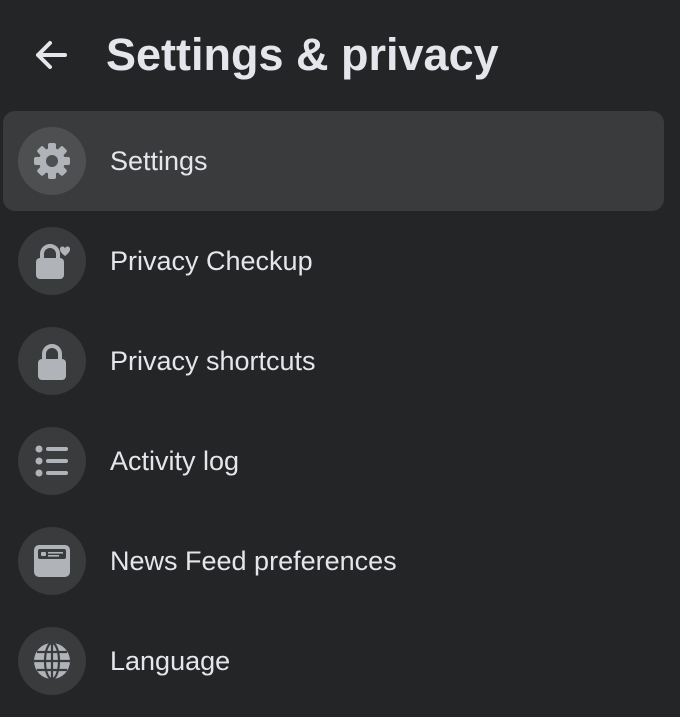  I want to click on menu-item-news-feed-preferences: News Feed preferences, so click(333, 561).